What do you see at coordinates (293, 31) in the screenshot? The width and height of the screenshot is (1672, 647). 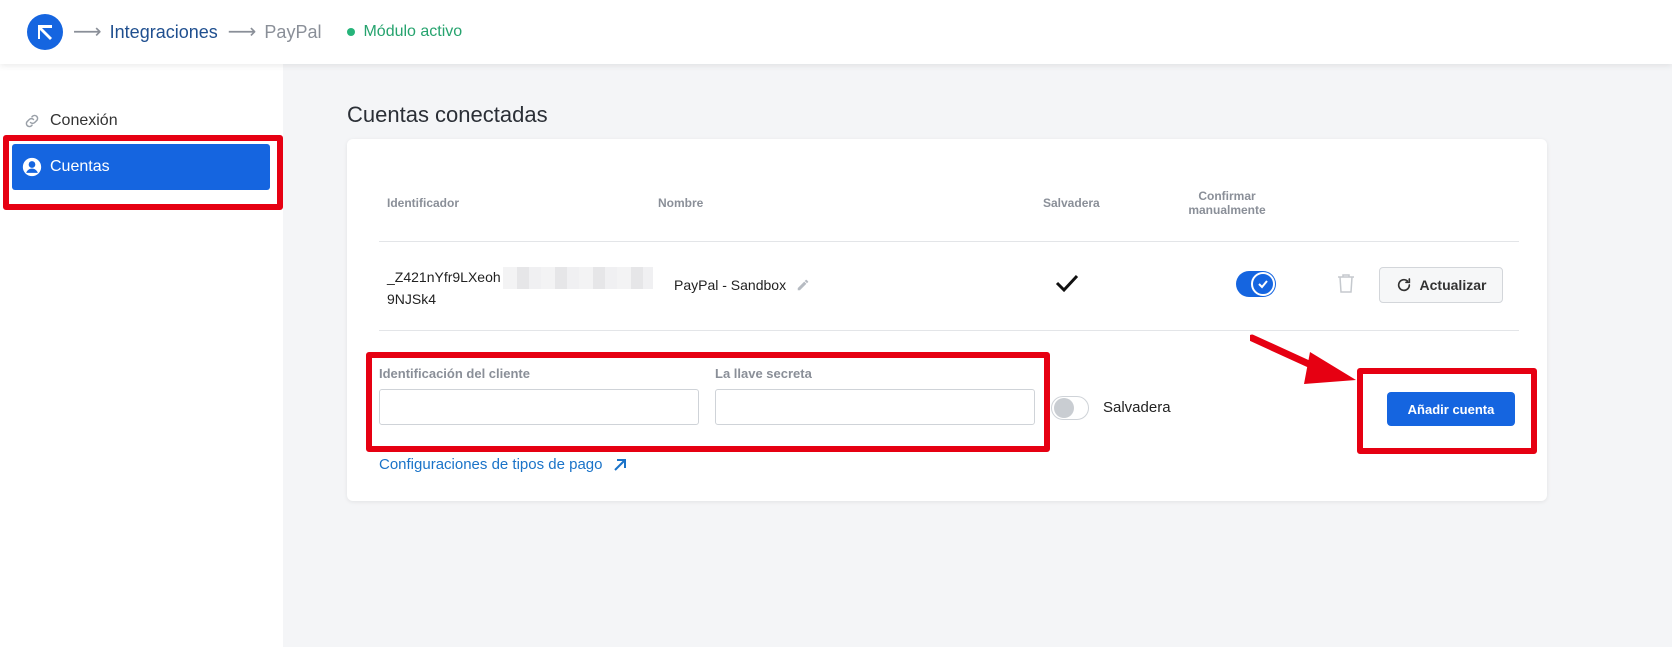 I see `breadcrumb-current: PayPal` at bounding box center [293, 31].